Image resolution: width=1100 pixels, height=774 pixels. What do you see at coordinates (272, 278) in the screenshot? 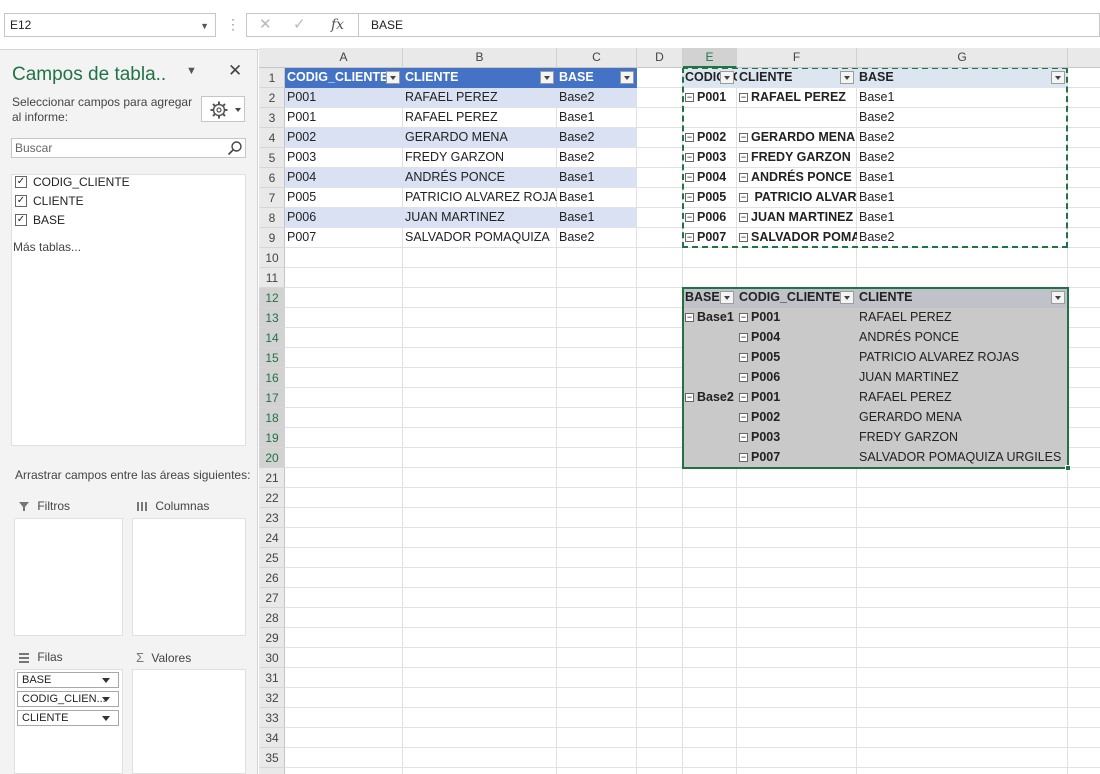
I see `row-header-11: 11` at bounding box center [272, 278].